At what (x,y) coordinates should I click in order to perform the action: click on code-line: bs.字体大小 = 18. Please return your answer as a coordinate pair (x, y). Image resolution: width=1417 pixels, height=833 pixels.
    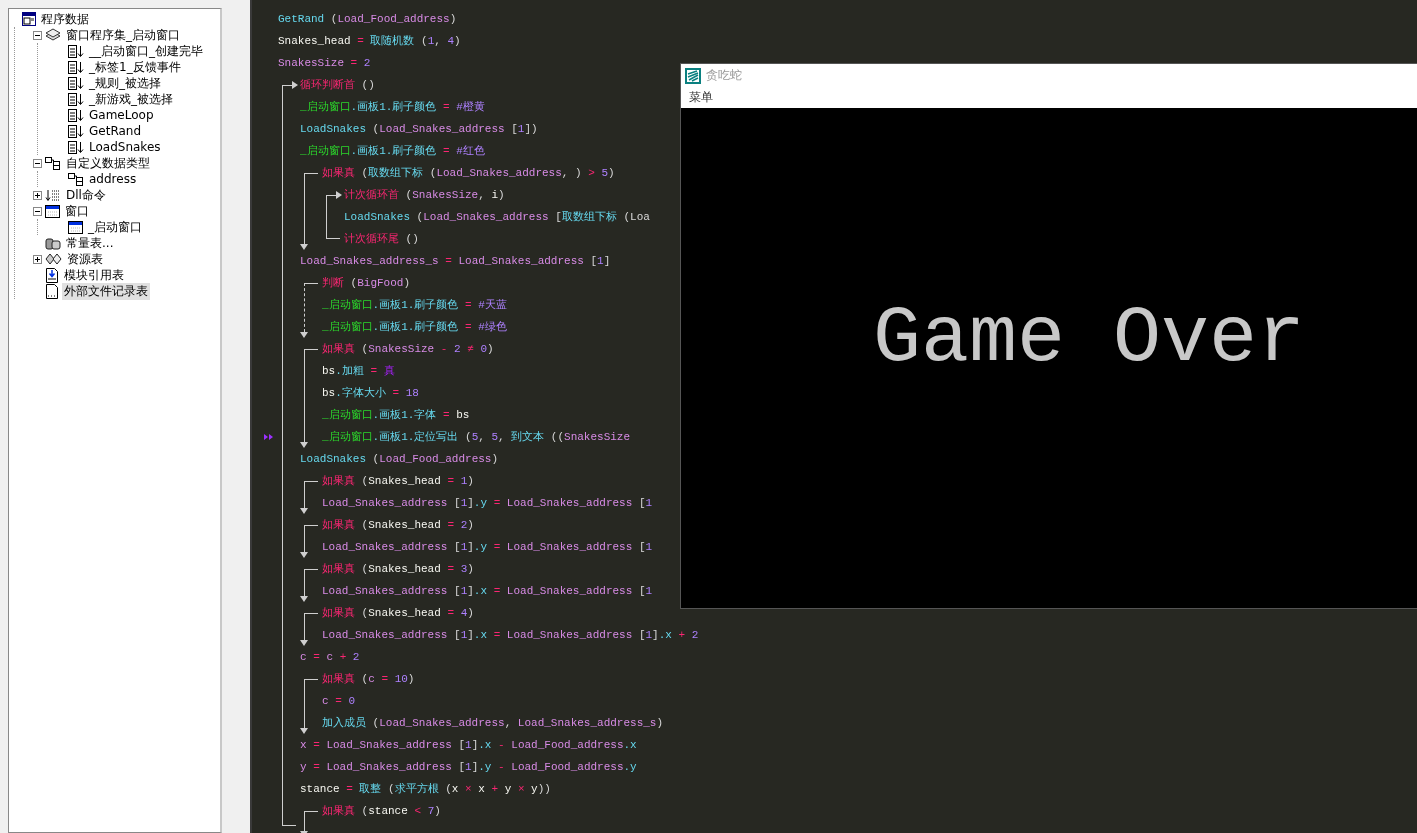
    Looking at the image, I should click on (370, 393).